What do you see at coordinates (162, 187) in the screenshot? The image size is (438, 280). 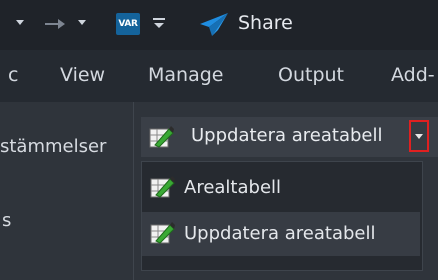 I see `area-table-icon` at bounding box center [162, 187].